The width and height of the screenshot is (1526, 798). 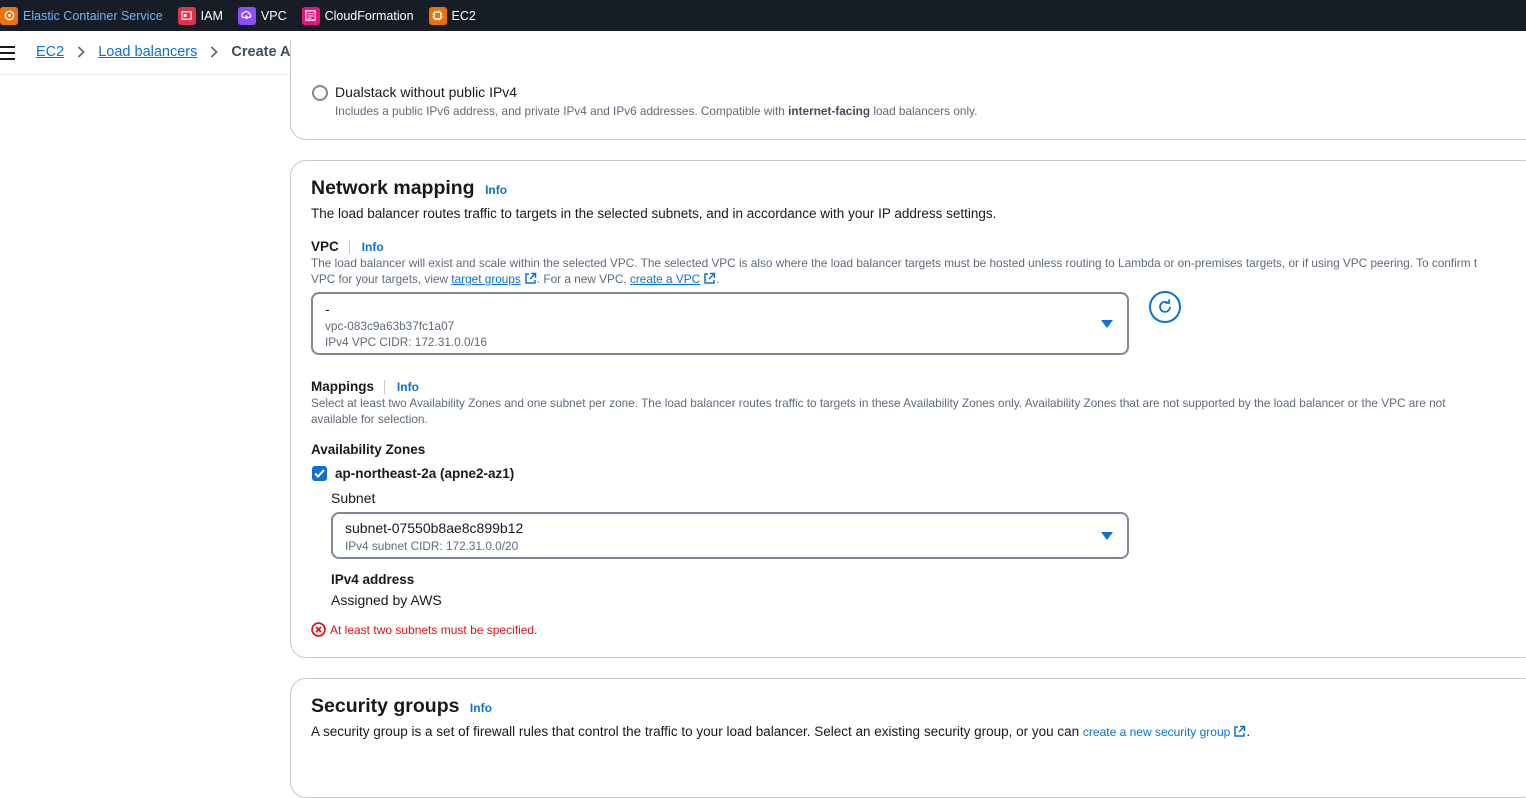 What do you see at coordinates (434, 528) in the screenshot?
I see `subnet-select-id: subnet-07550b8ae8c899b12` at bounding box center [434, 528].